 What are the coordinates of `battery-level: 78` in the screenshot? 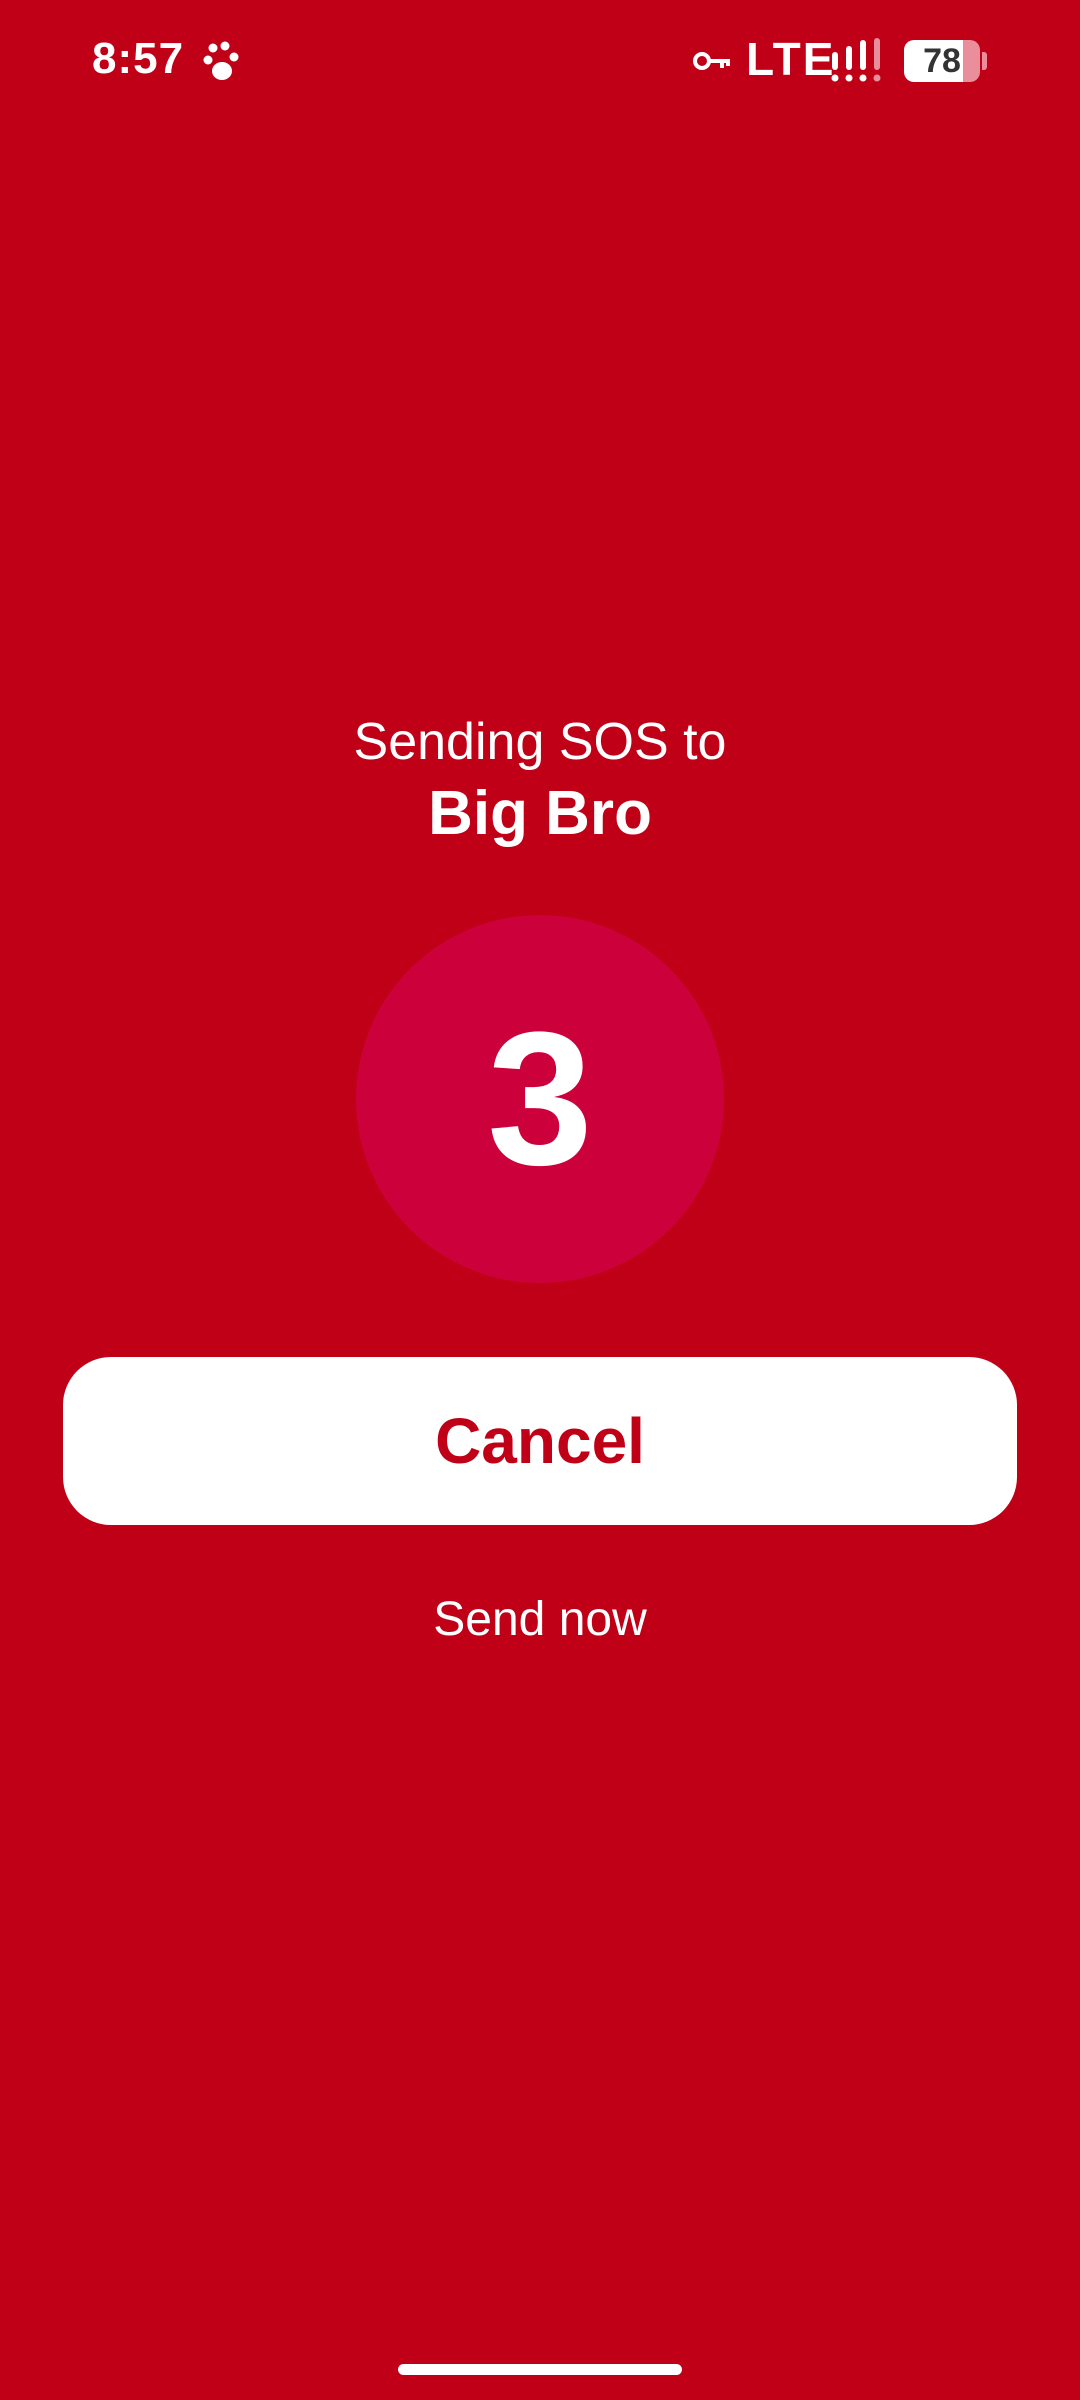 It's located at (942, 61).